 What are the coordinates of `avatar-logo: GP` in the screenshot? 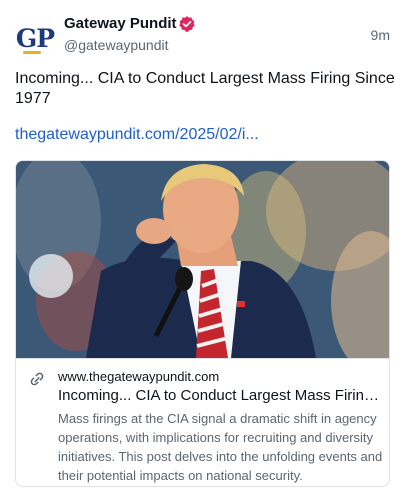 It's located at (35, 38).